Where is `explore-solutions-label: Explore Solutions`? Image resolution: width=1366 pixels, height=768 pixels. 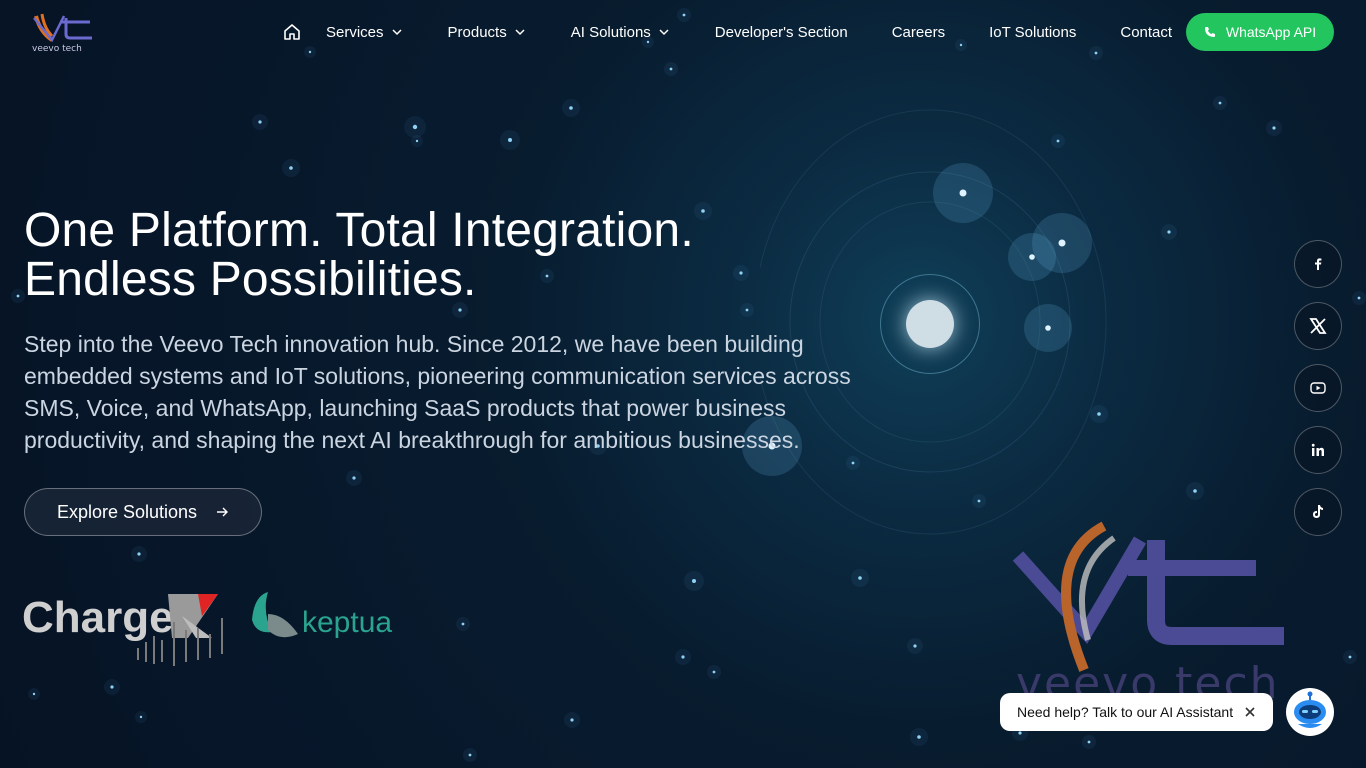 explore-solutions-label: Explore Solutions is located at coordinates (127, 511).